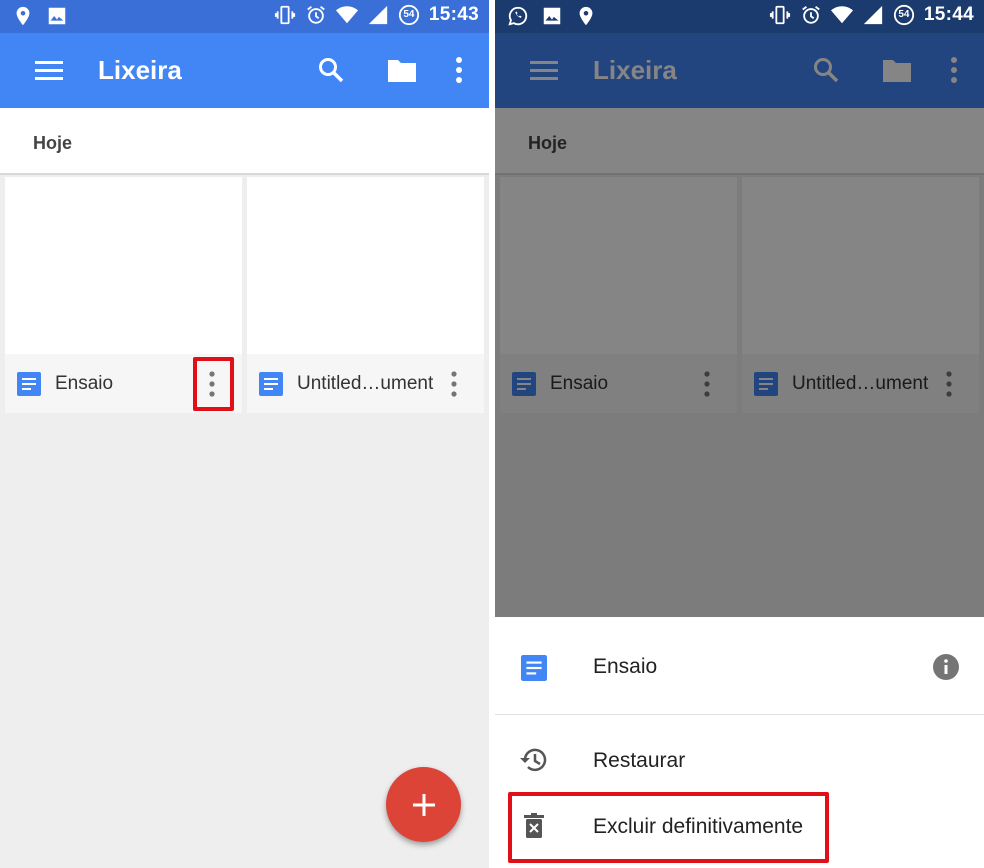  I want to click on file-more-options-icon, so click(454, 384).